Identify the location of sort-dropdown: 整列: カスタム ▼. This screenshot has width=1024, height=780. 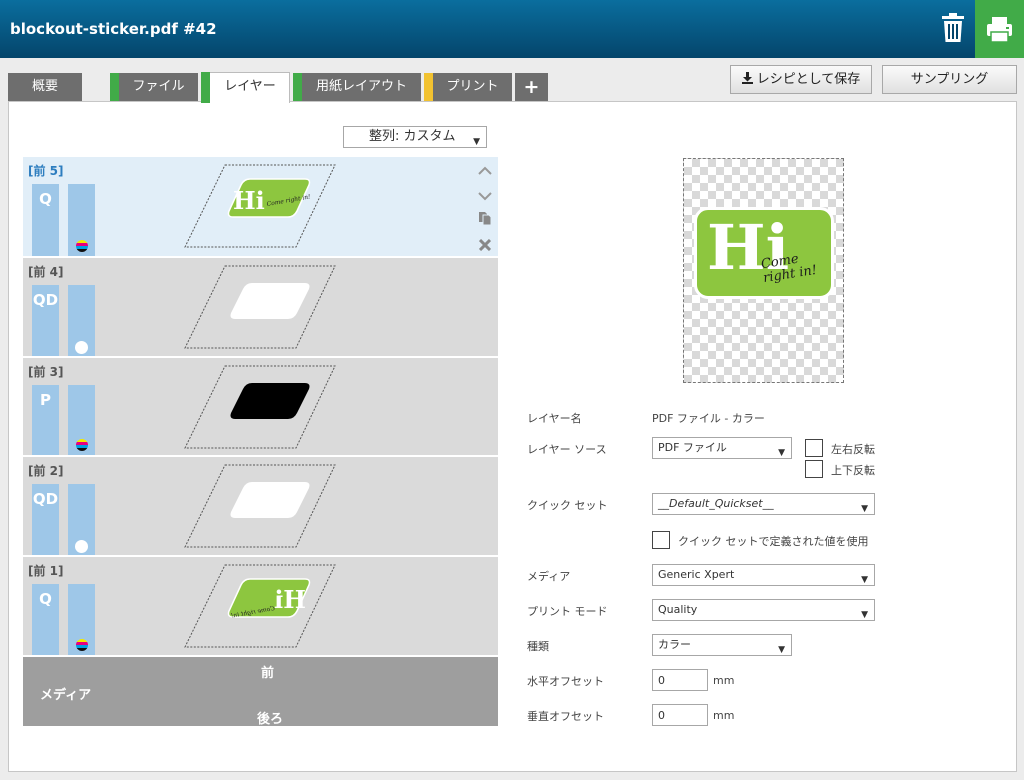
(415, 137).